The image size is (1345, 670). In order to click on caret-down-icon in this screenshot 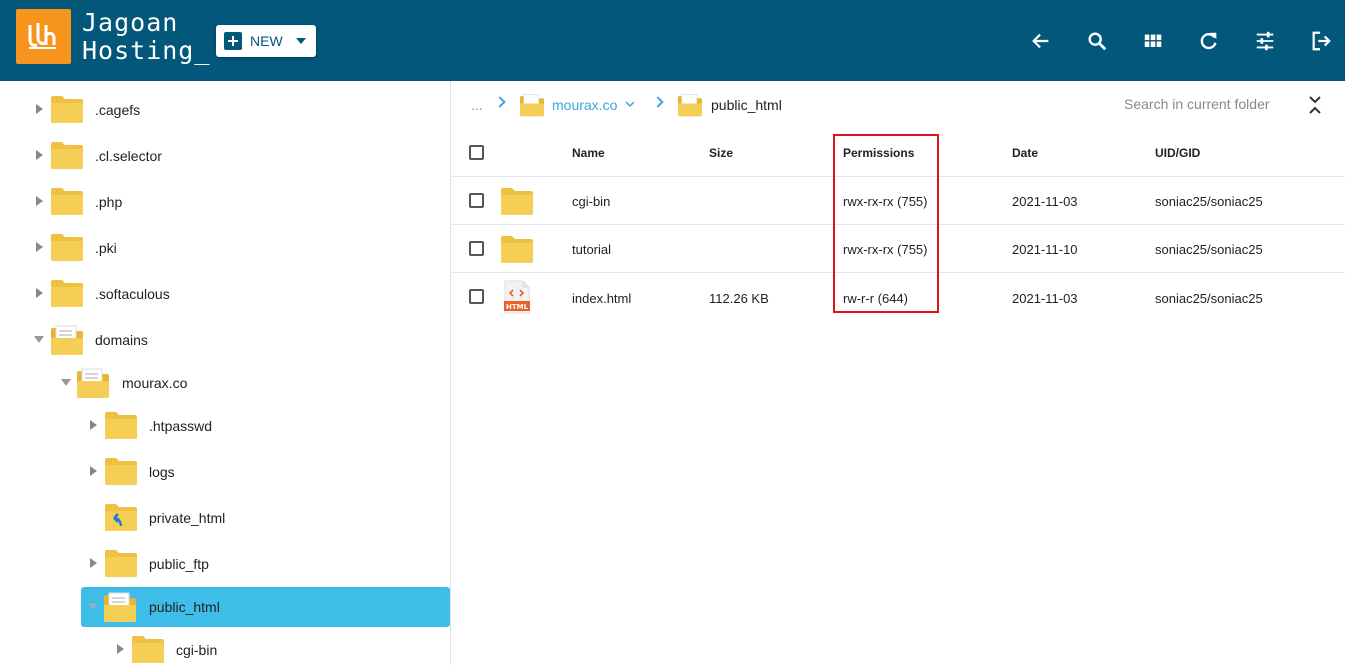, I will do `click(301, 41)`.